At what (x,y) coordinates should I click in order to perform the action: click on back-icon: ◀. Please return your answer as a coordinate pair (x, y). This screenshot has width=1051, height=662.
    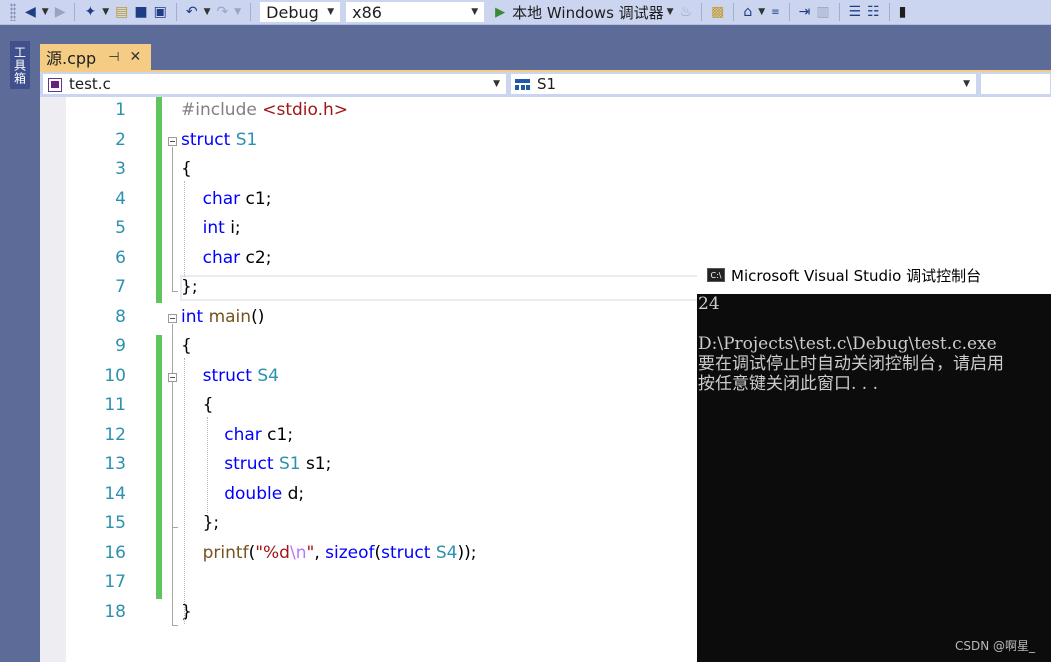
    Looking at the image, I should click on (30, 12).